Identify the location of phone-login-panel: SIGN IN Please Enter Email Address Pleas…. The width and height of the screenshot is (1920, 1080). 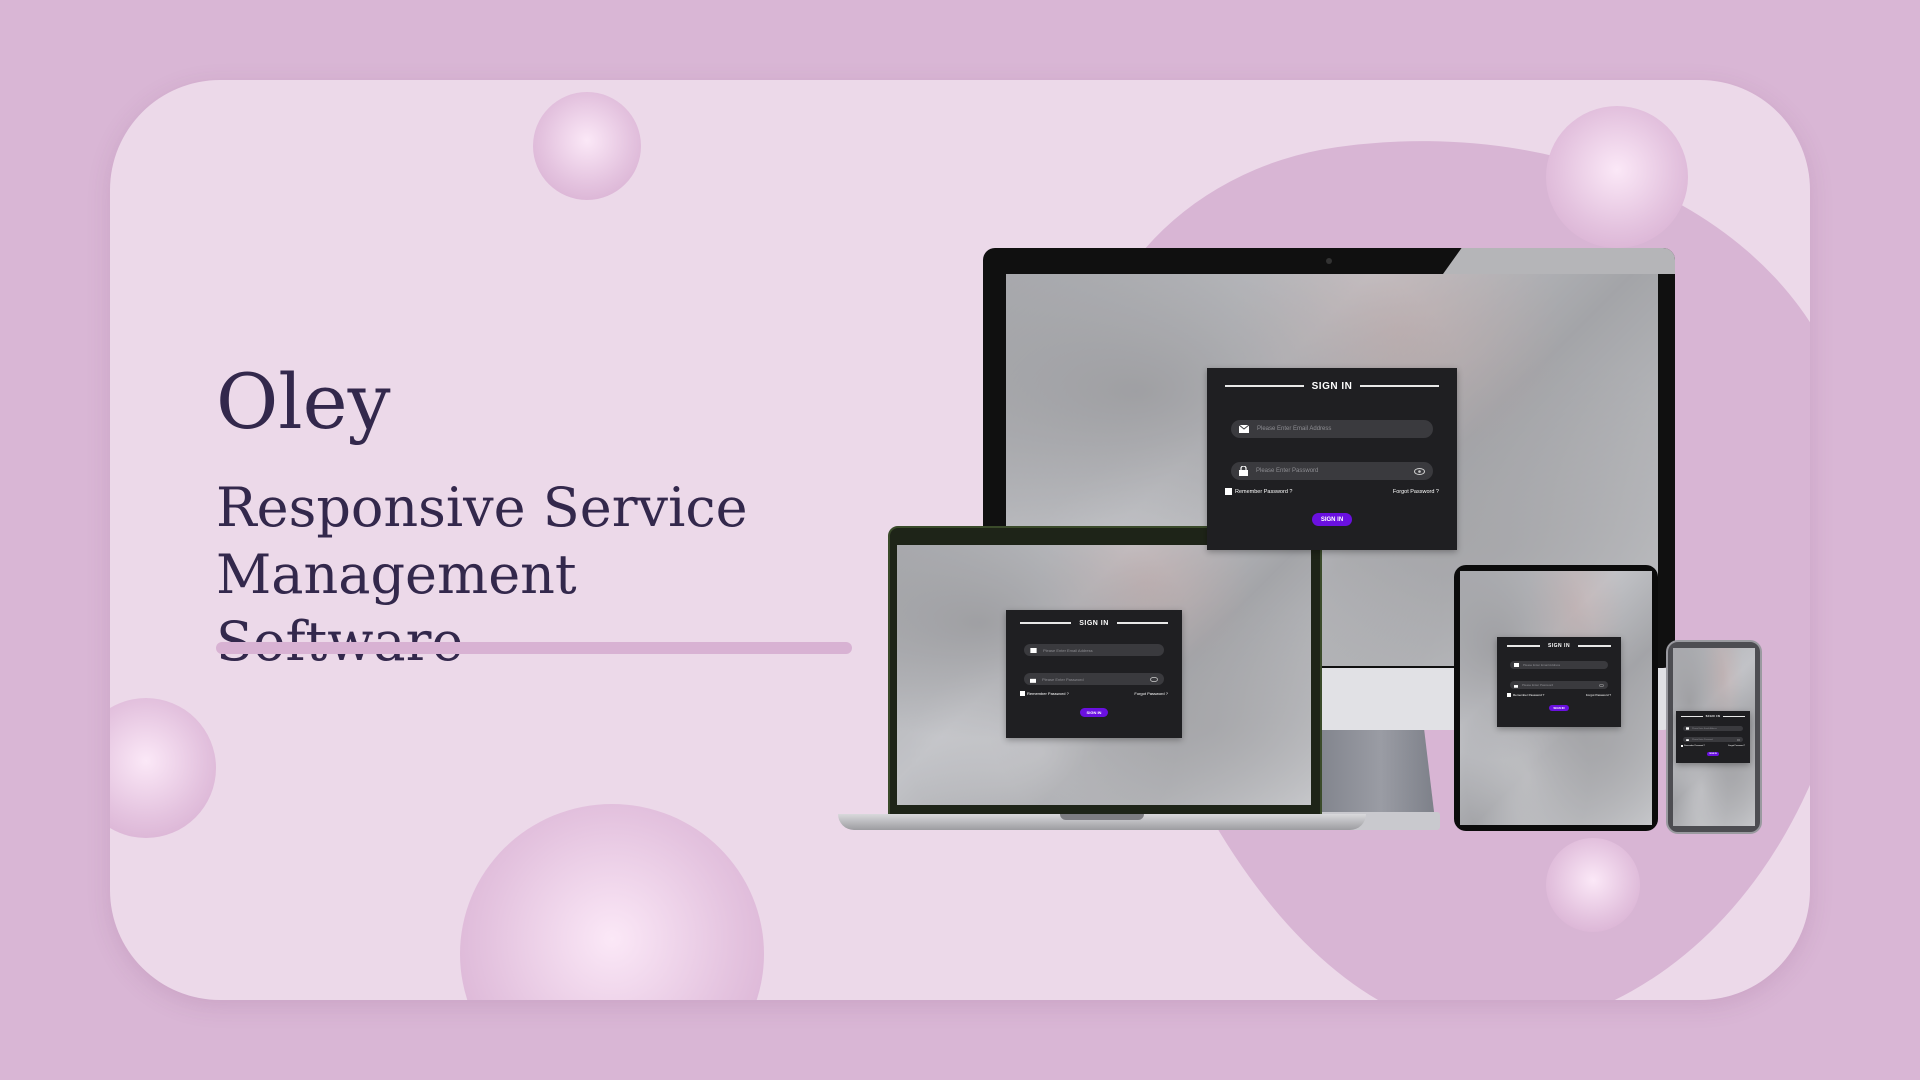
(1713, 737).